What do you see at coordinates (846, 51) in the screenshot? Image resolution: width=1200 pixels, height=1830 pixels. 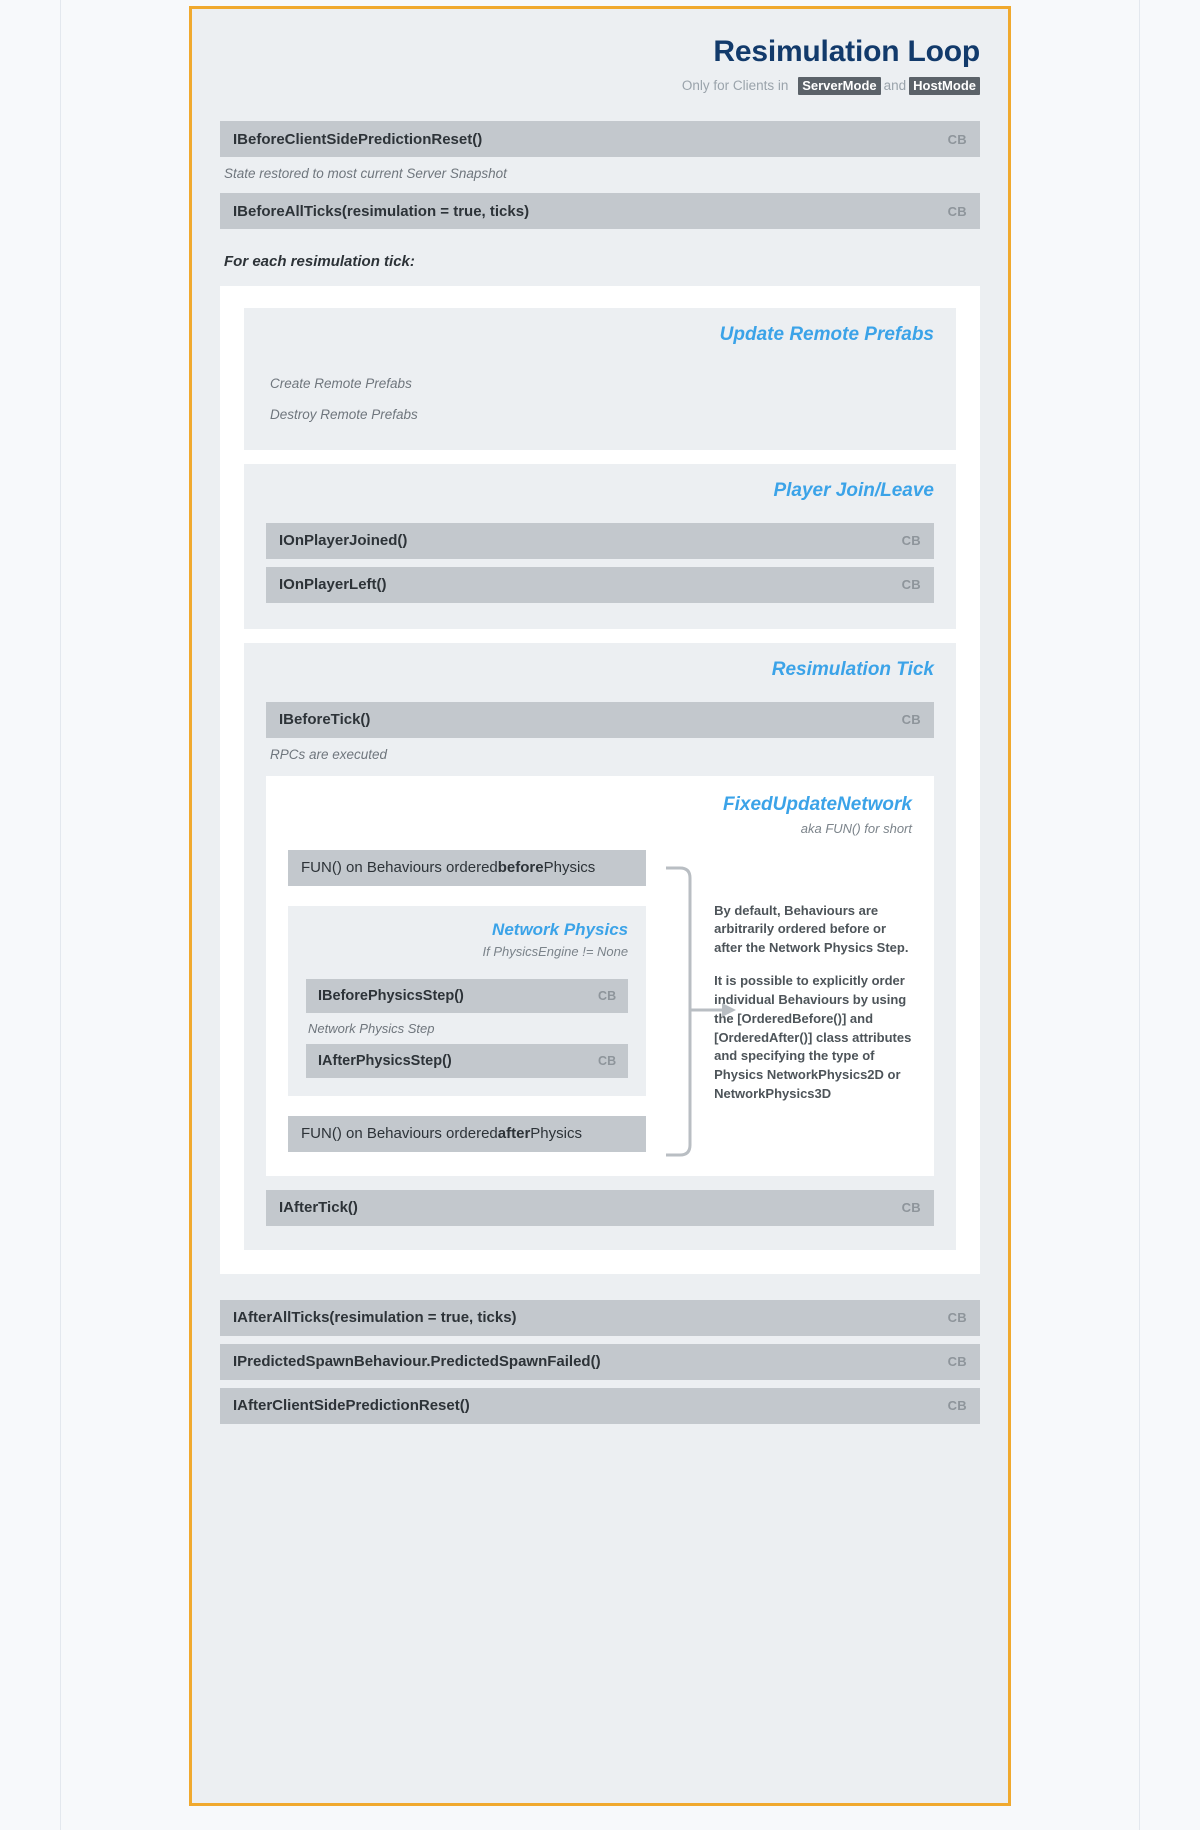 I see `page-title: Resimulation Loop` at bounding box center [846, 51].